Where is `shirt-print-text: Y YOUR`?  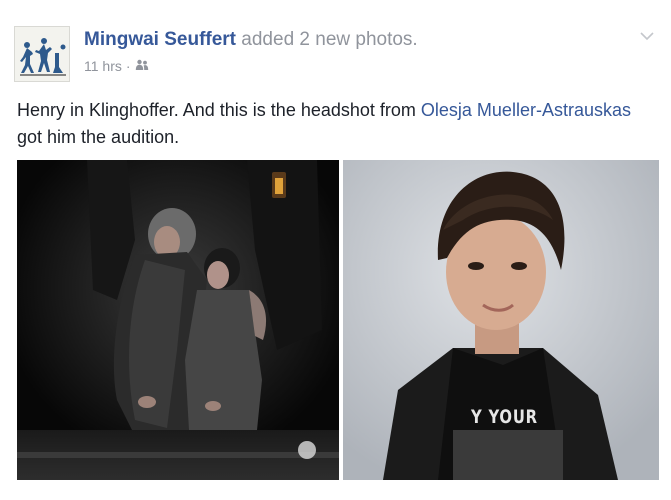 shirt-print-text: Y YOUR is located at coordinates (504, 417).